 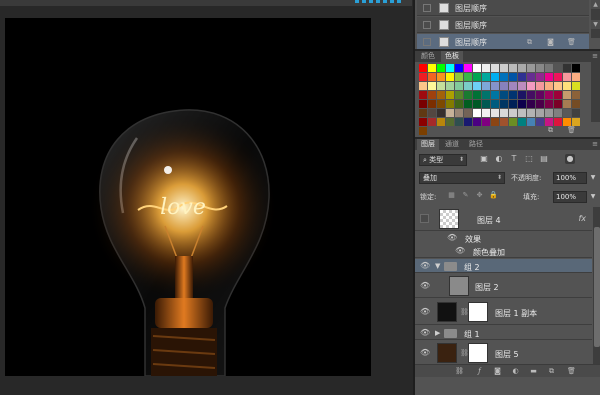 What do you see at coordinates (427, 8) in the screenshot?
I see `history-brush-icon` at bounding box center [427, 8].